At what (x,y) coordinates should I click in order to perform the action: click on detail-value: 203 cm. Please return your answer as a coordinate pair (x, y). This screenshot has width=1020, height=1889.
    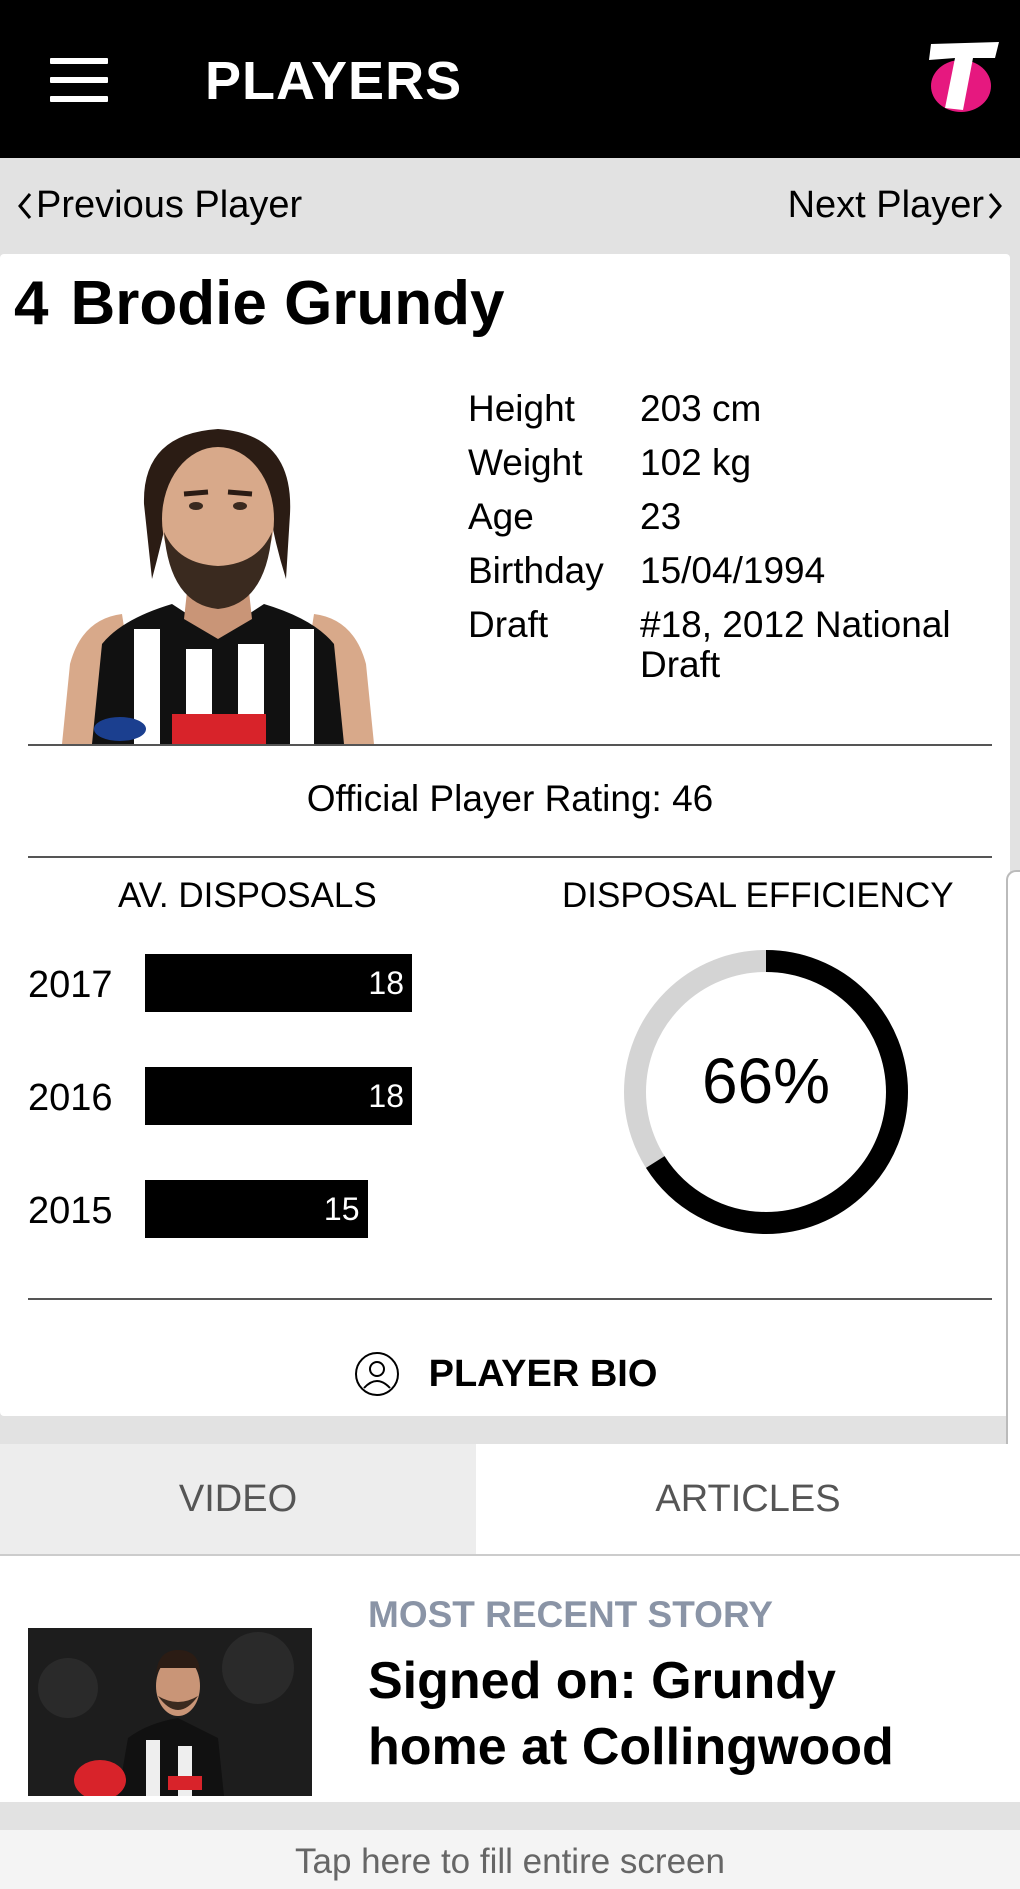
    Looking at the image, I should click on (701, 408).